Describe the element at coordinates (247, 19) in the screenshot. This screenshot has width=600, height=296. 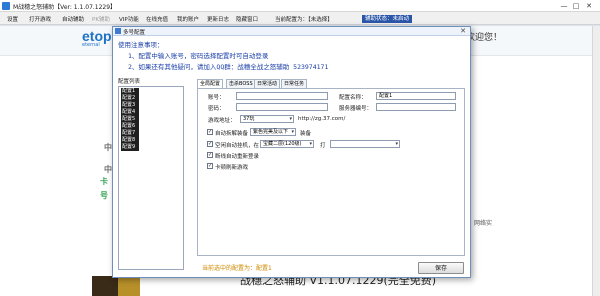
I see `menu-hide-window: 隐藏窗口` at that location.